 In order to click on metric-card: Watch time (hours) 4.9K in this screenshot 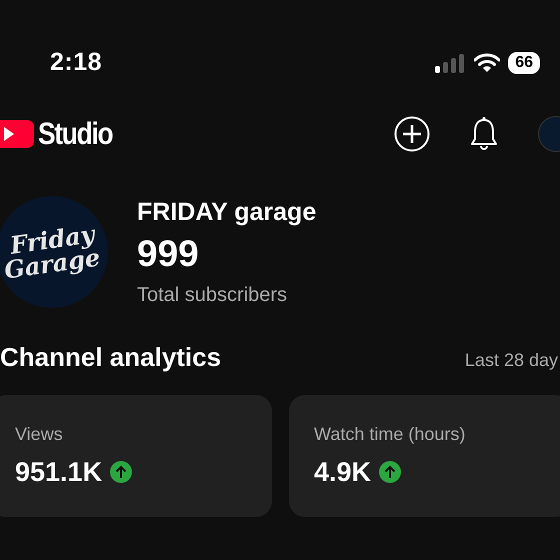, I will do `click(424, 455)`.